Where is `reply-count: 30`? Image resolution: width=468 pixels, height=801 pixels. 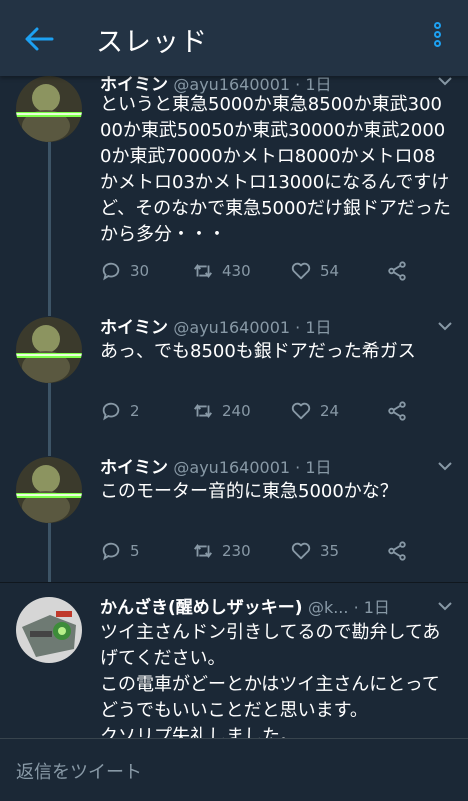
reply-count: 30 is located at coordinates (140, 271).